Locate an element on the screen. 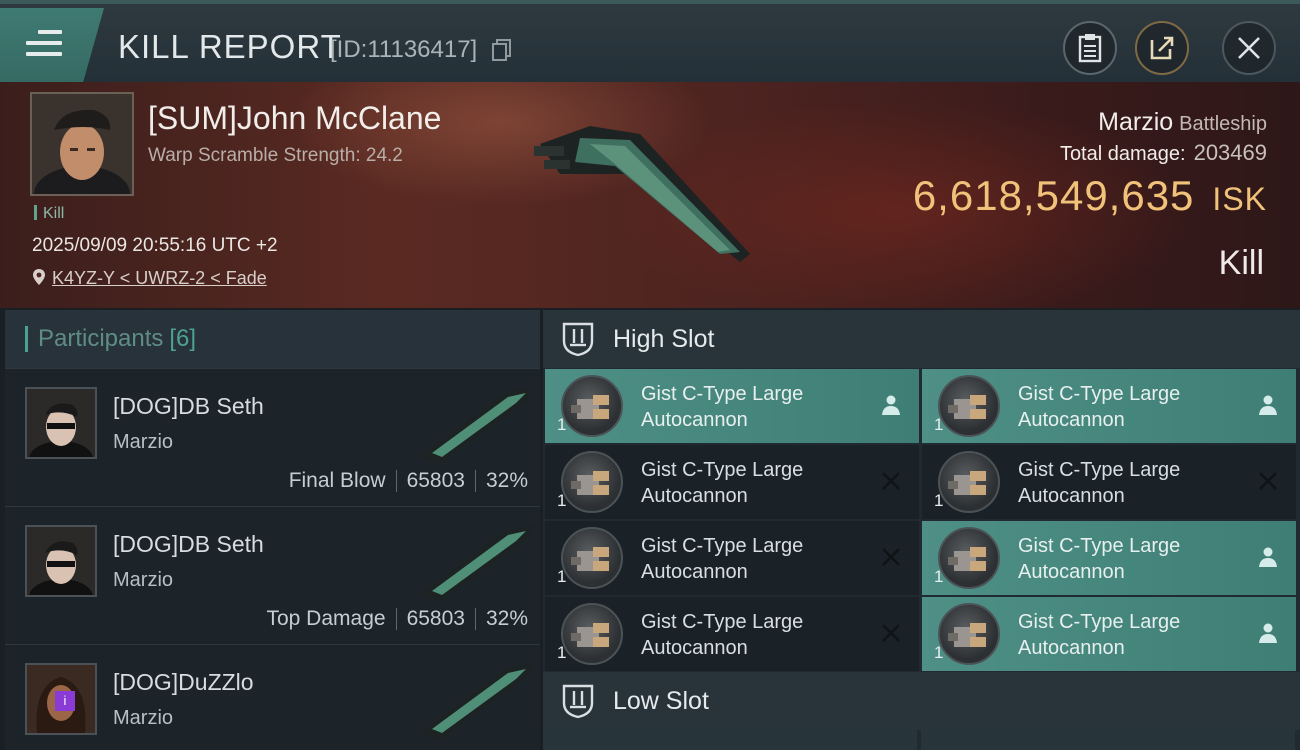 The height and width of the screenshot is (750, 1300). participants-count: [6] is located at coordinates (183, 338).